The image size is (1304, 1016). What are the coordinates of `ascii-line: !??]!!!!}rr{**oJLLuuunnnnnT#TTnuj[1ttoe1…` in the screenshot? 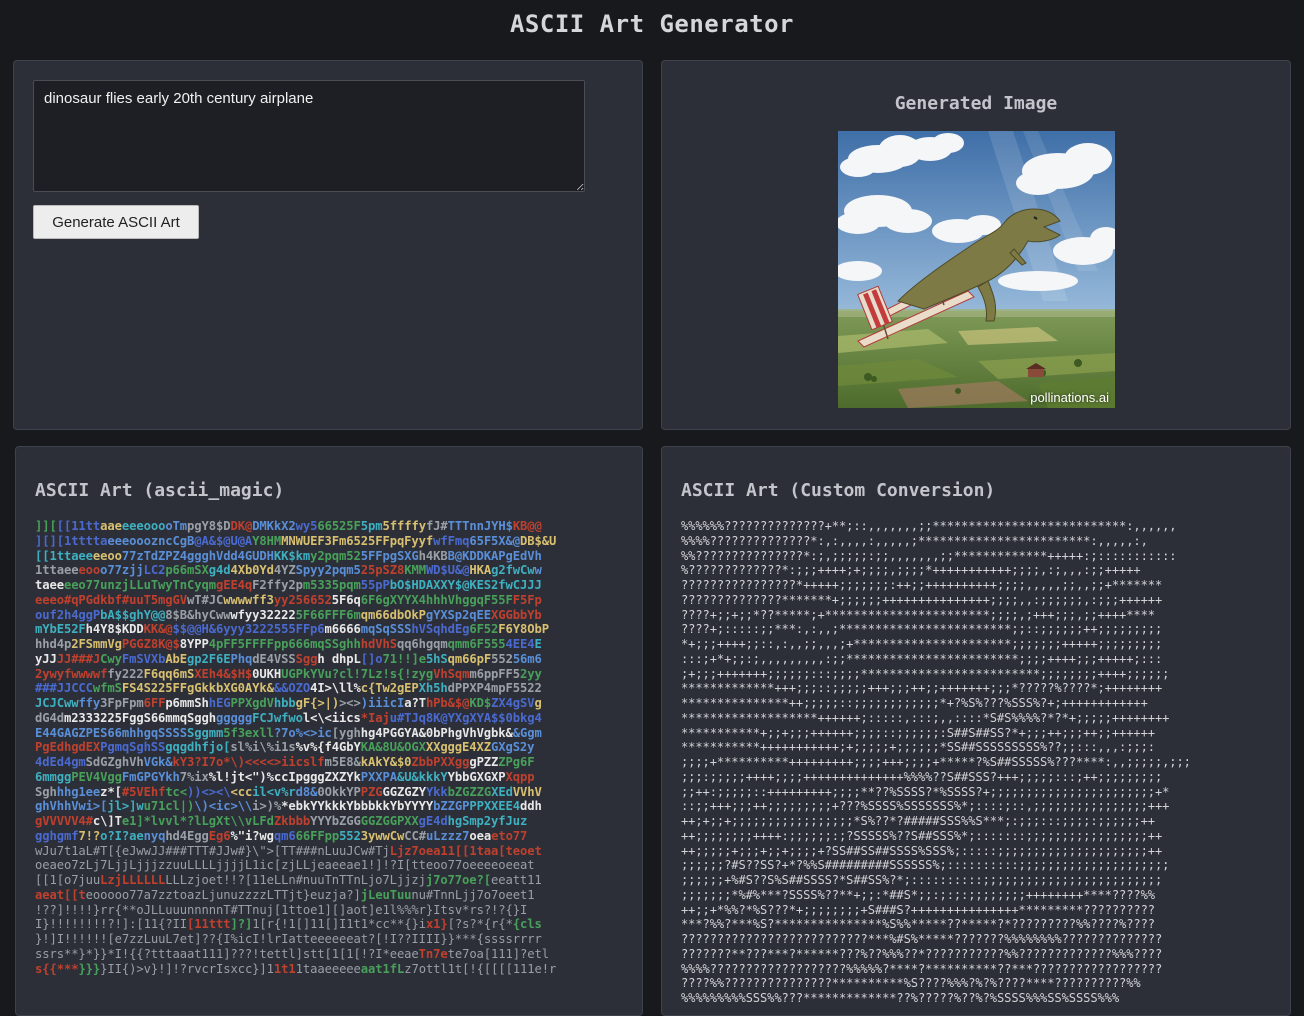 It's located at (281, 909).